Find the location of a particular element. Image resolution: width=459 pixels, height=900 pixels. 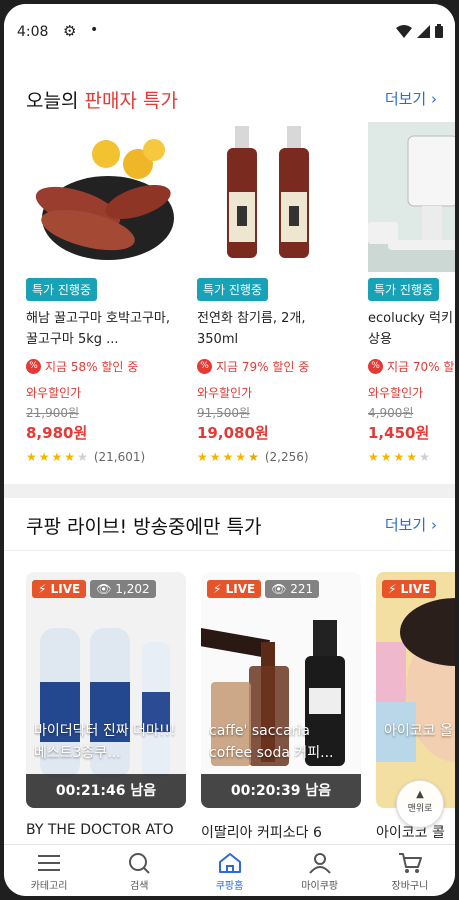

tab-my-coupang: 마이쿠팡 is located at coordinates (320, 870).